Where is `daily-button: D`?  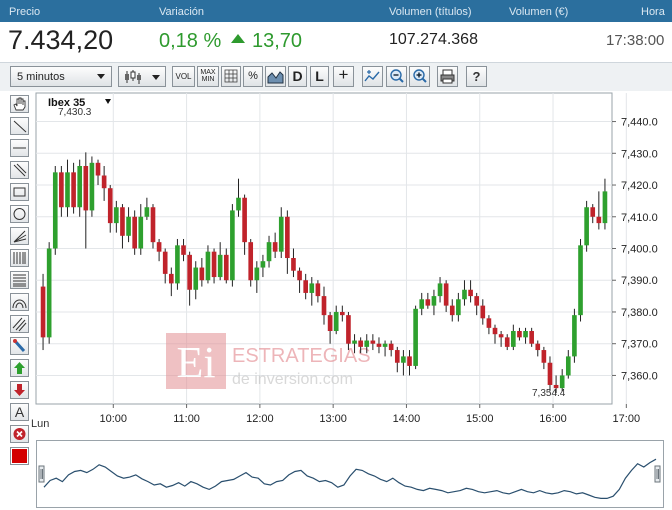
daily-button: D is located at coordinates (297, 76).